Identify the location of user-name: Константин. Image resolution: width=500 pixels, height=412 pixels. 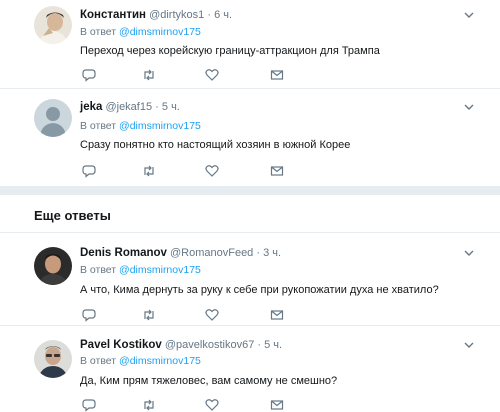
(113, 15).